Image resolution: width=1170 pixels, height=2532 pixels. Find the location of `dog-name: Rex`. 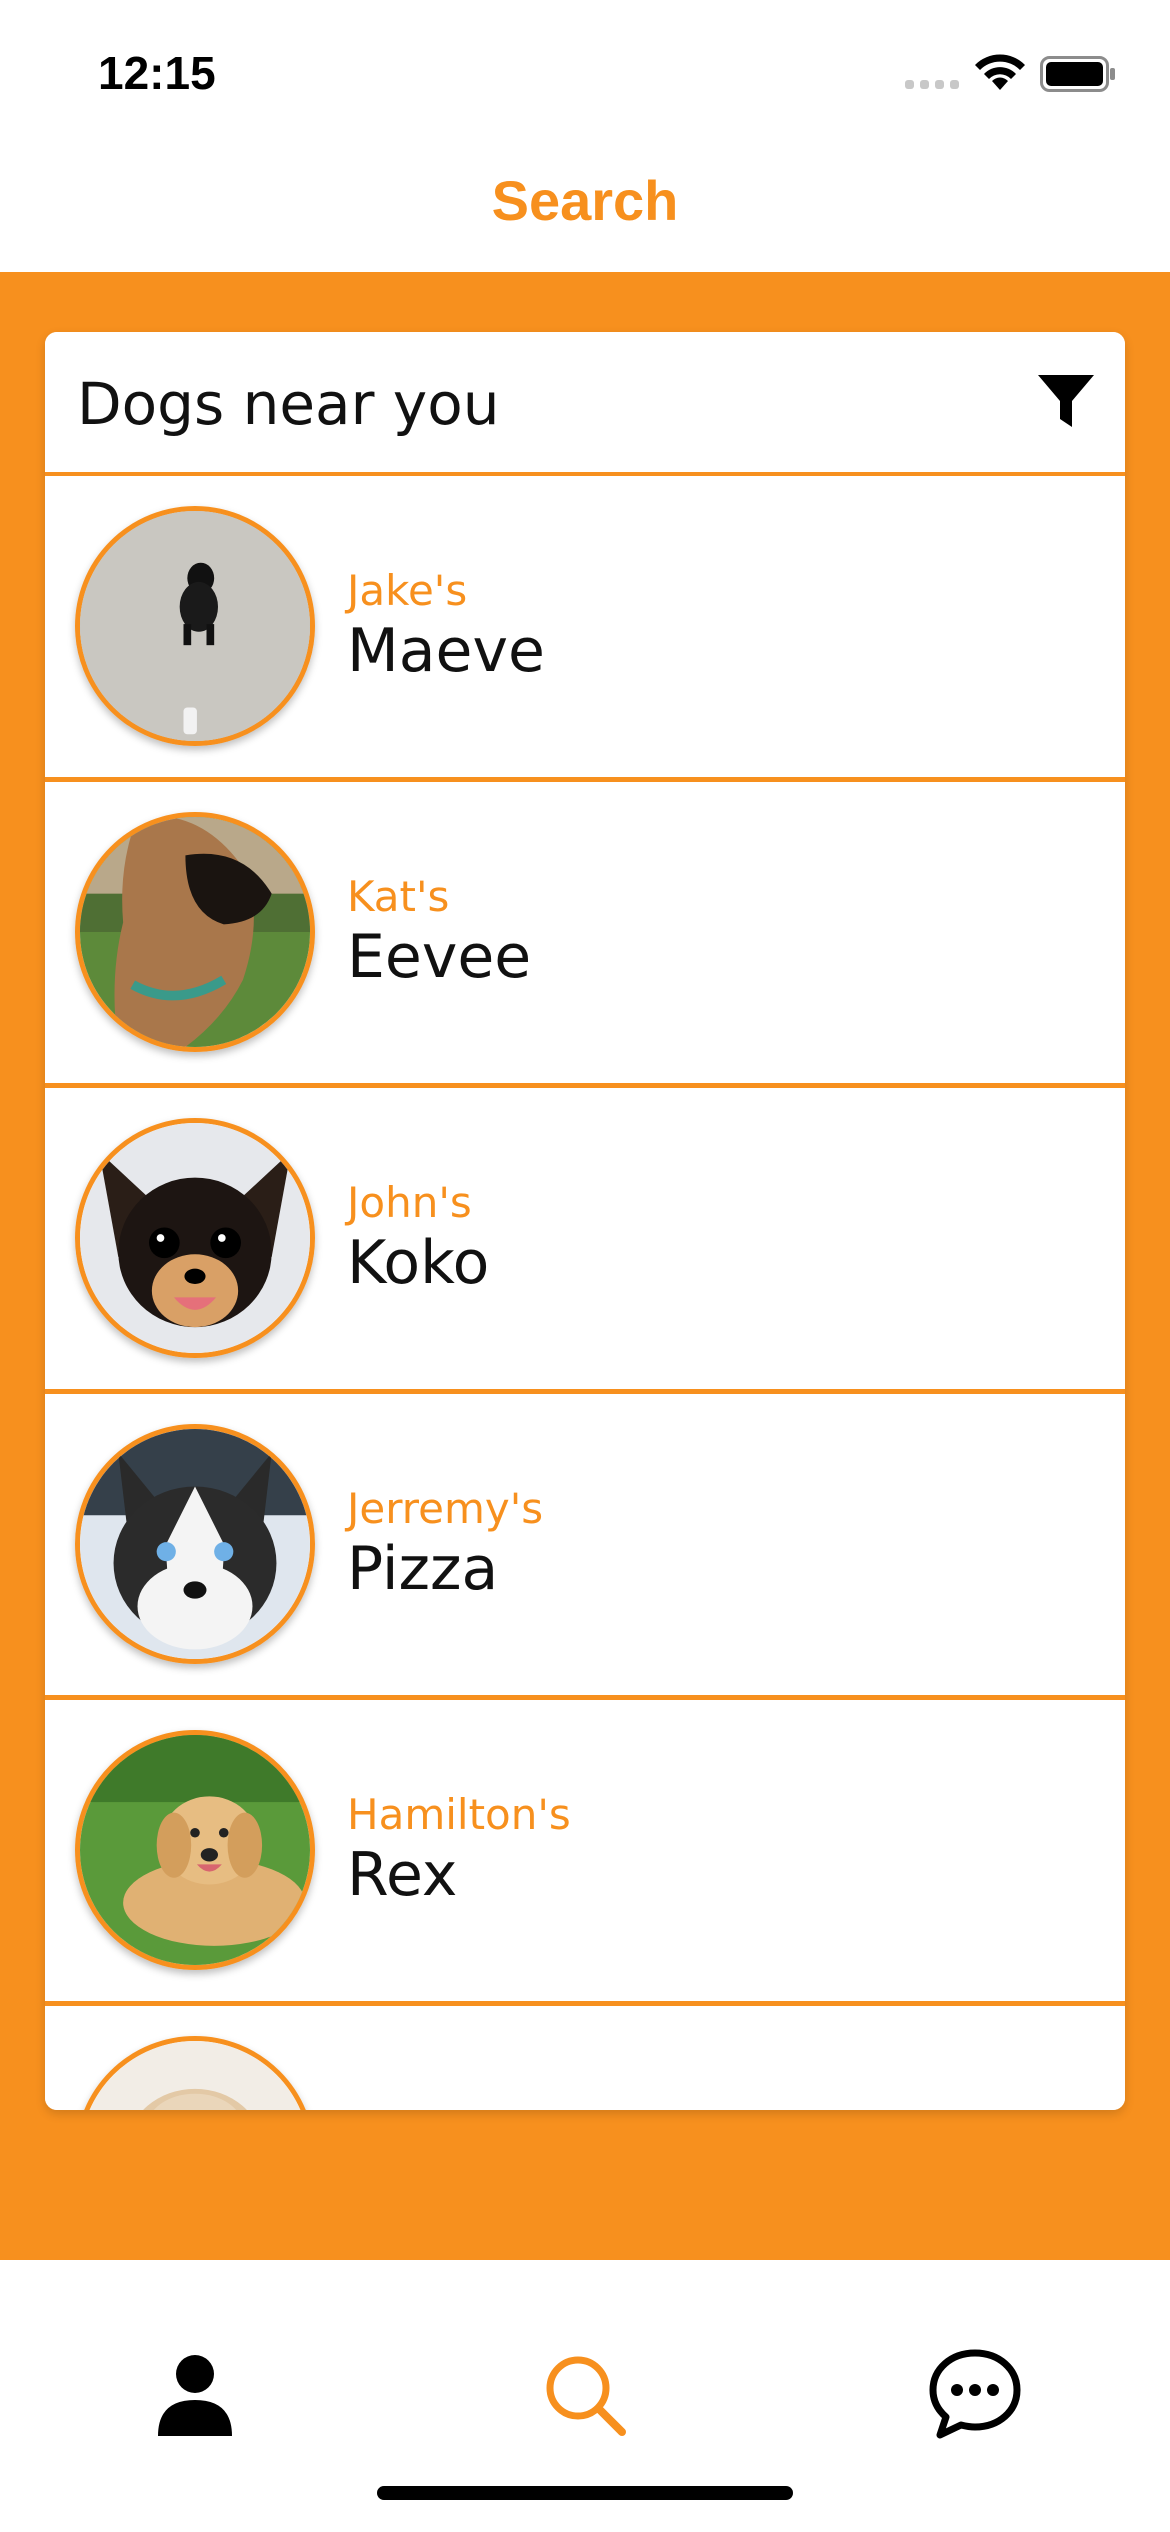

dog-name: Rex is located at coordinates (402, 1875).